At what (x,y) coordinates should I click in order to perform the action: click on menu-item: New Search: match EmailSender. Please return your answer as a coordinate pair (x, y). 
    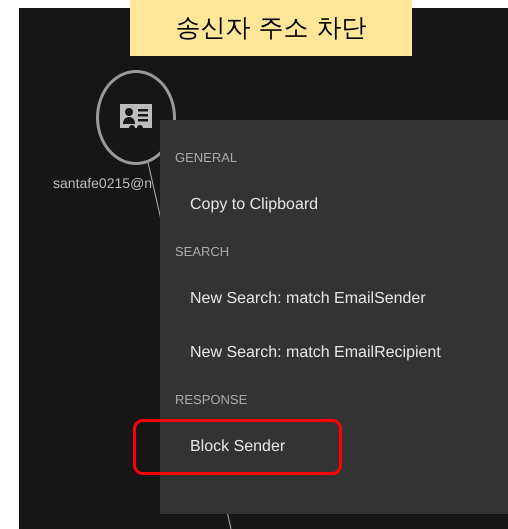
    Looking at the image, I should click on (303, 299).